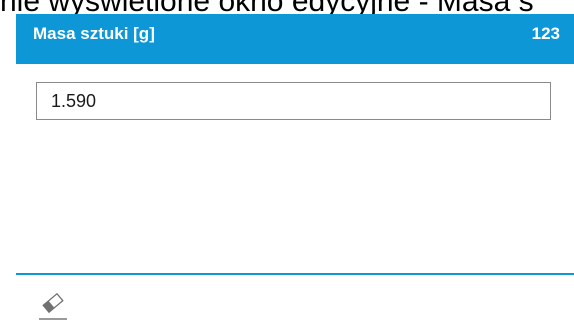  What do you see at coordinates (545, 33) in the screenshot?
I see `parameter-code: 123` at bounding box center [545, 33].